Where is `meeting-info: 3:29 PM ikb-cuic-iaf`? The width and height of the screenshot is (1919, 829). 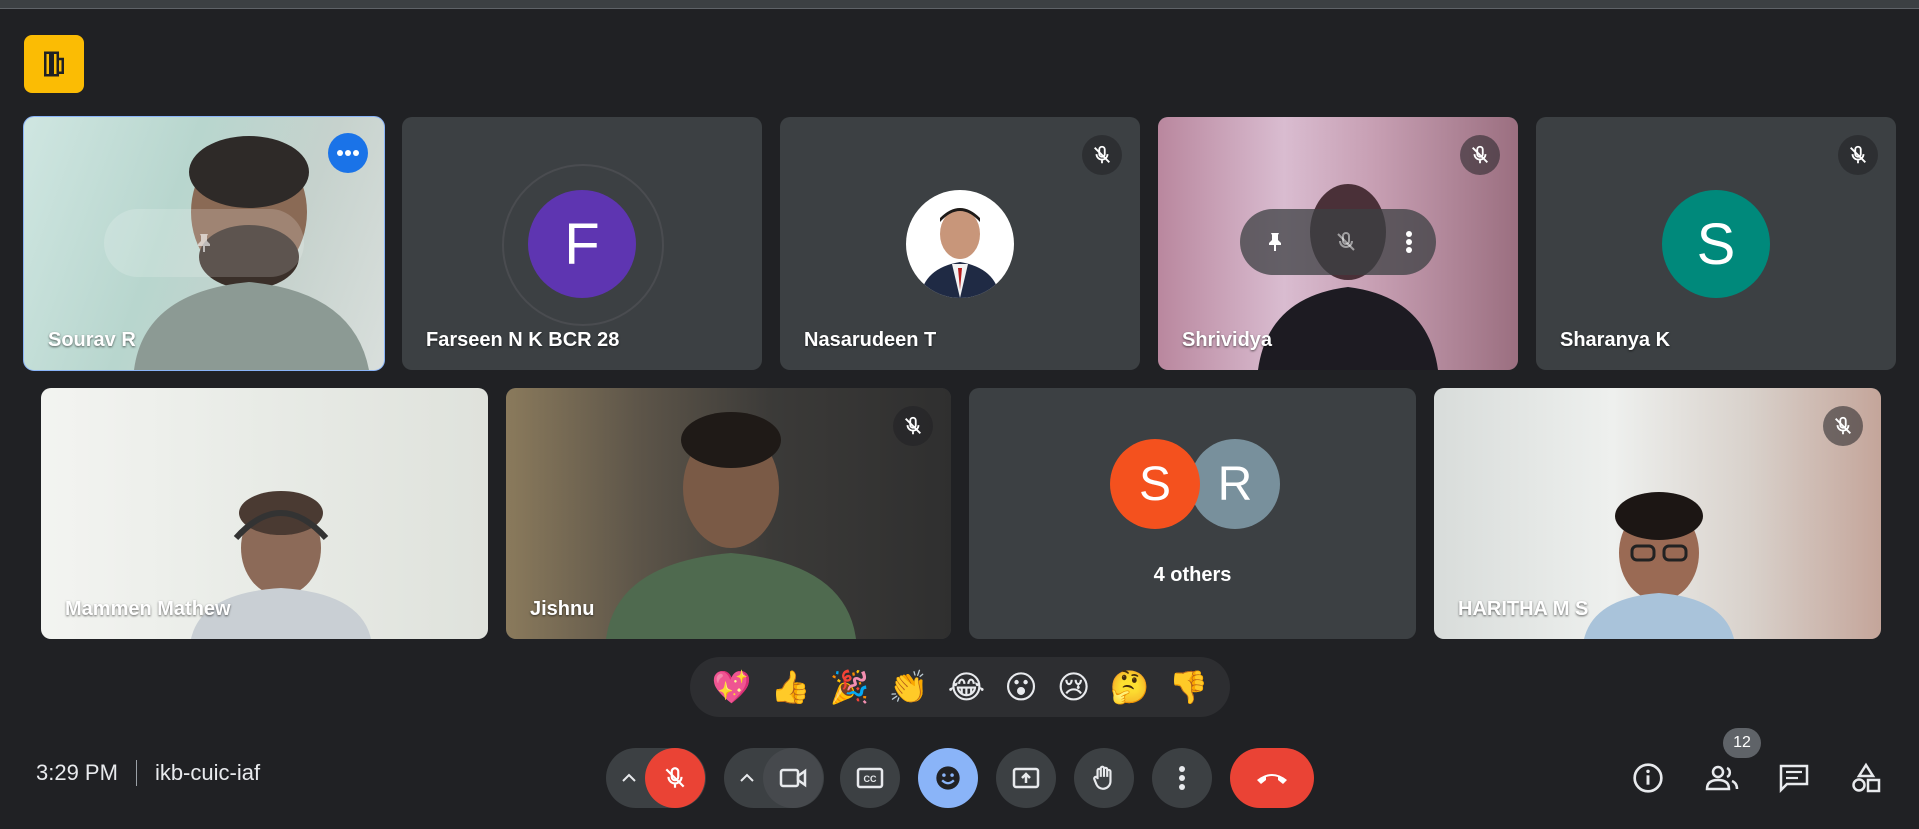
meeting-info: 3:29 PM ikb-cuic-iaf is located at coordinates (148, 773).